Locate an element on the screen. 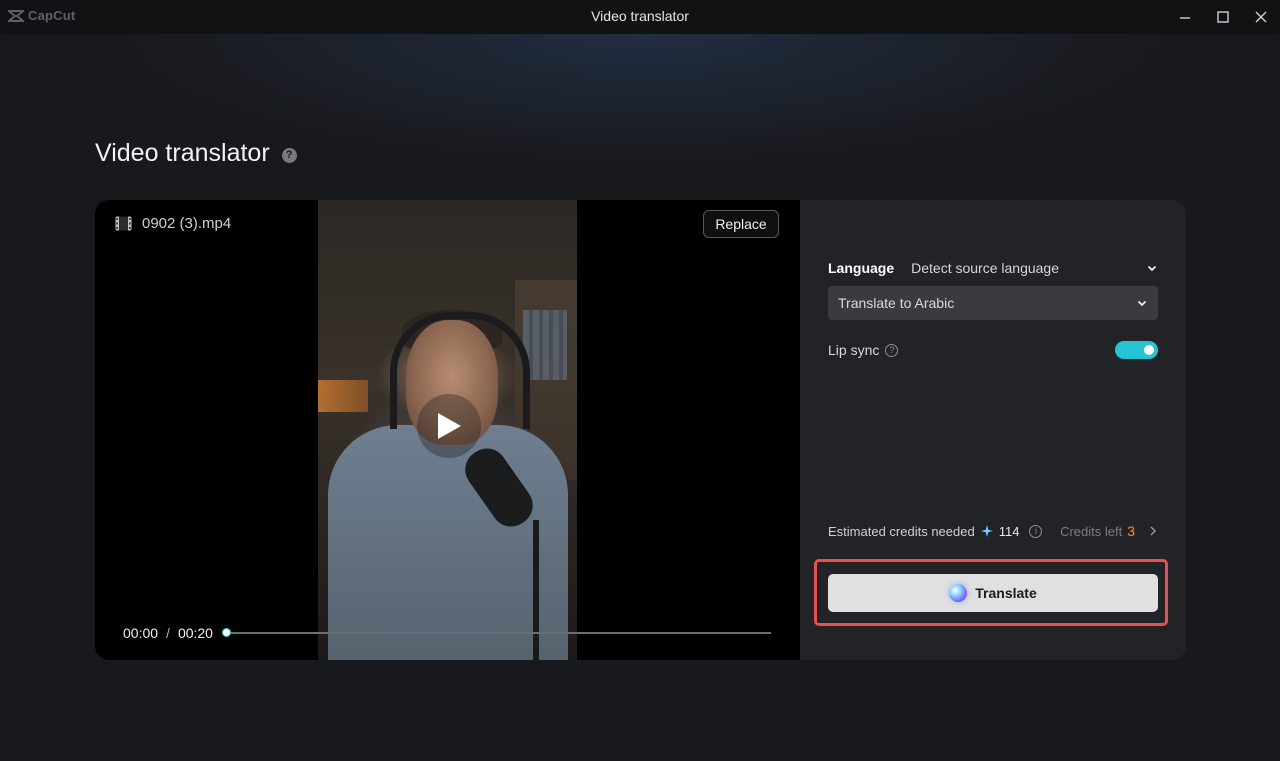 The width and height of the screenshot is (1280, 761). help-icon: ? is located at coordinates (289, 155).